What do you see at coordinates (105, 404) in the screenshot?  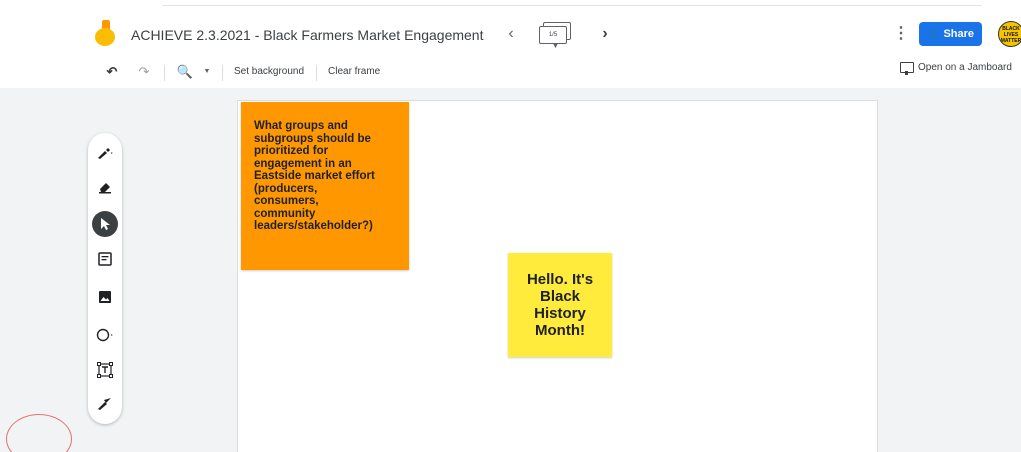 I see `laser-icon` at bounding box center [105, 404].